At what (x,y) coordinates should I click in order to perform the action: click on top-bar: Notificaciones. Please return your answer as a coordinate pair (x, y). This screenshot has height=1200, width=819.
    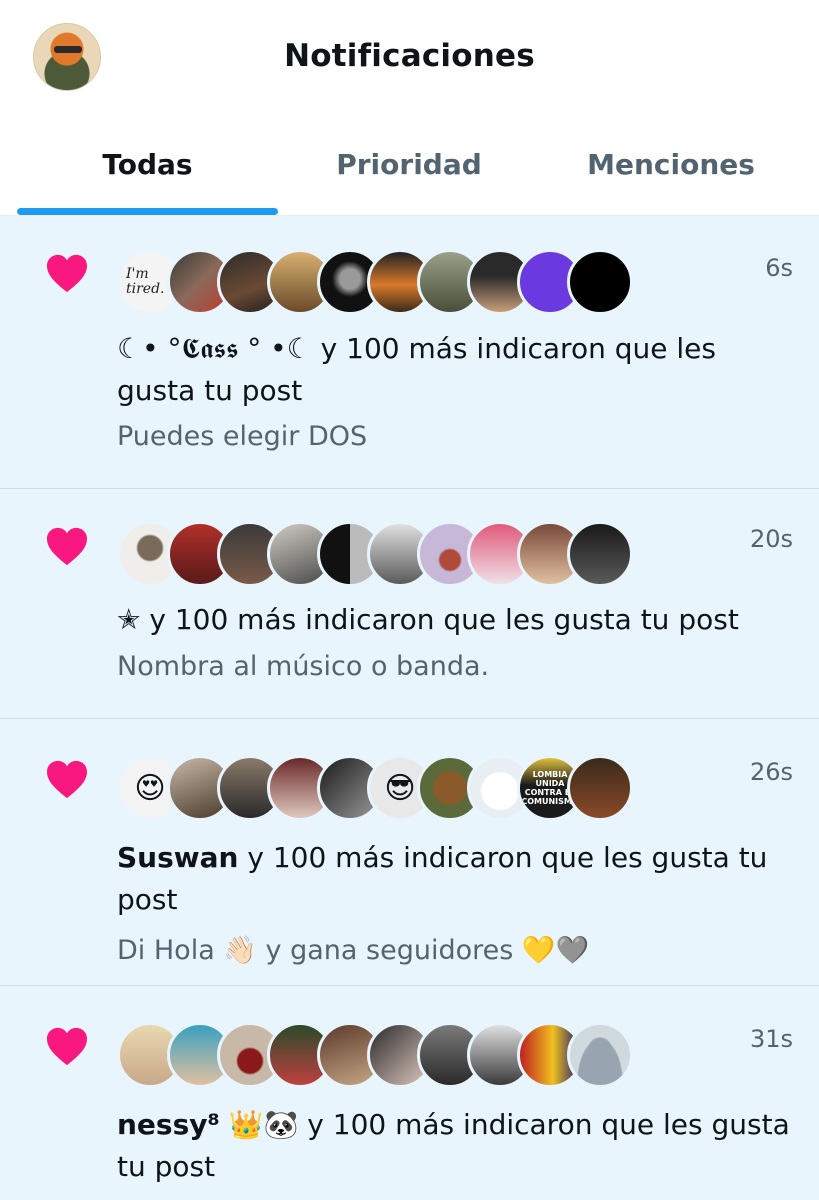
    Looking at the image, I should click on (409, 59).